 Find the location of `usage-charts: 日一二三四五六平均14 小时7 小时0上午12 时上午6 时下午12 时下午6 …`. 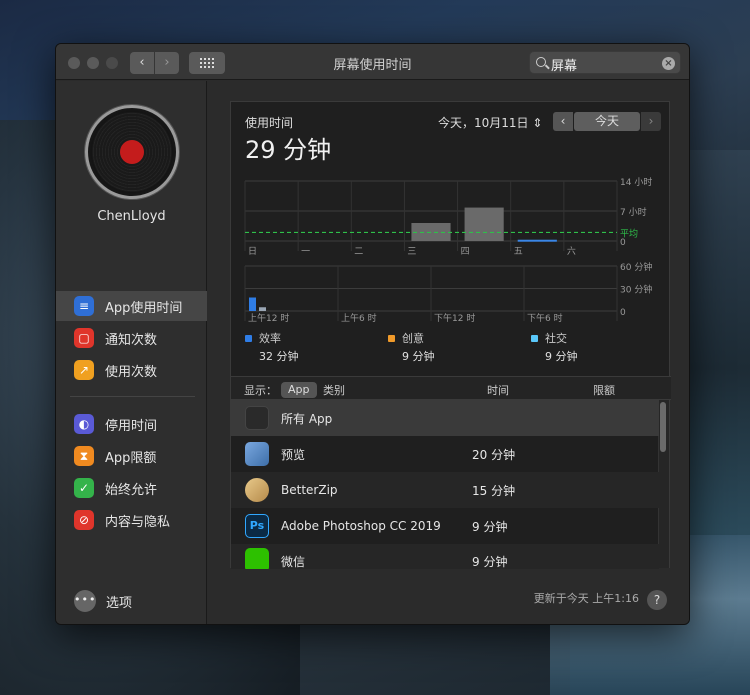

usage-charts: 日一二三四五六平均14 小时7 小时0上午12 时上午6 时下午12 时下午6 … is located at coordinates (448, 250).